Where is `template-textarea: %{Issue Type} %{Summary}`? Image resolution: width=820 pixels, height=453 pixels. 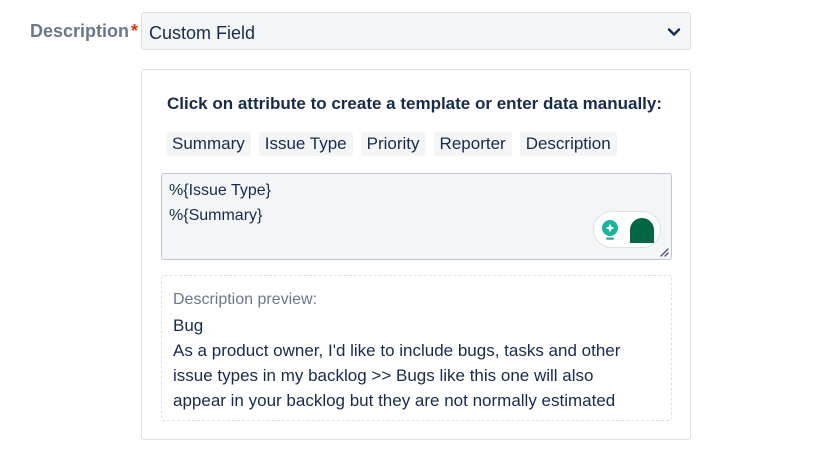
template-textarea: %{Issue Type} %{Summary} is located at coordinates (416, 216).